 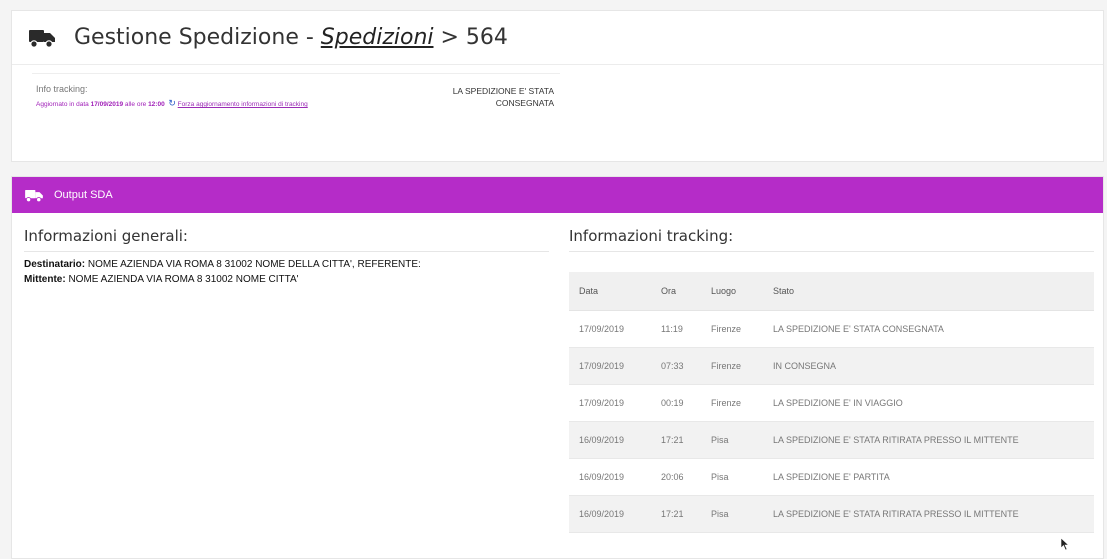 I want to click on cell-time: 11:19, so click(x=676, y=329).